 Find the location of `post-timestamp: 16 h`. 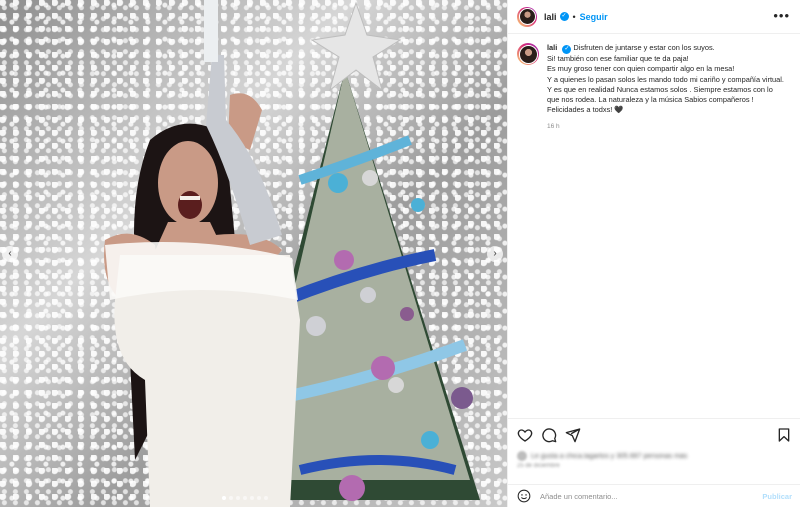

post-timestamp: 16 h is located at coordinates (666, 127).